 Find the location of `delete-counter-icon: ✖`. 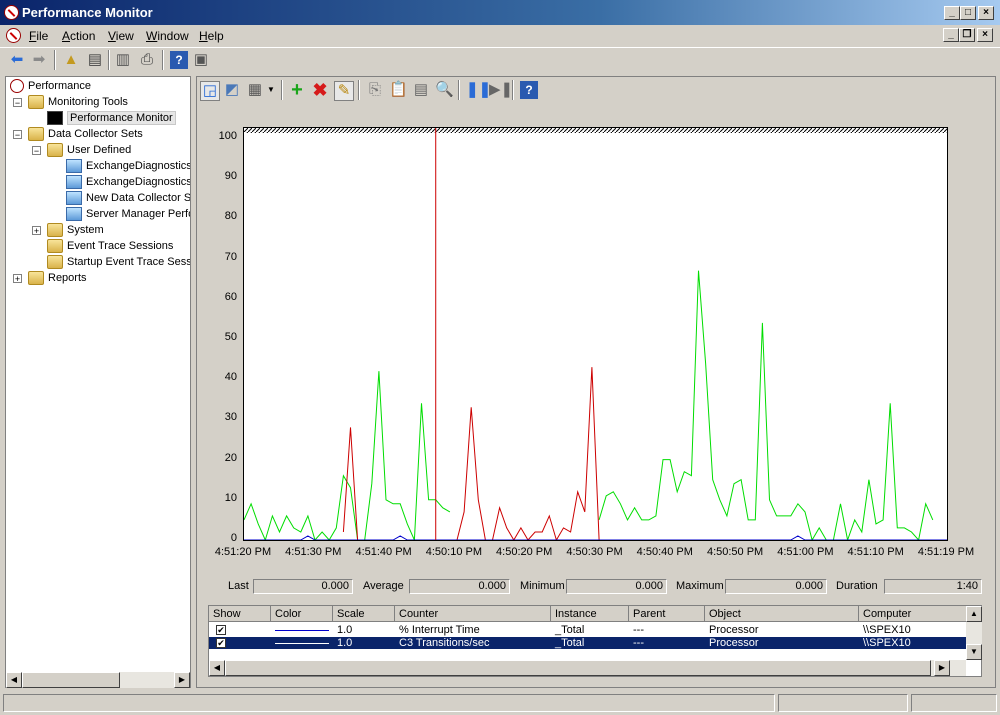

delete-counter-icon: ✖ is located at coordinates (320, 90).